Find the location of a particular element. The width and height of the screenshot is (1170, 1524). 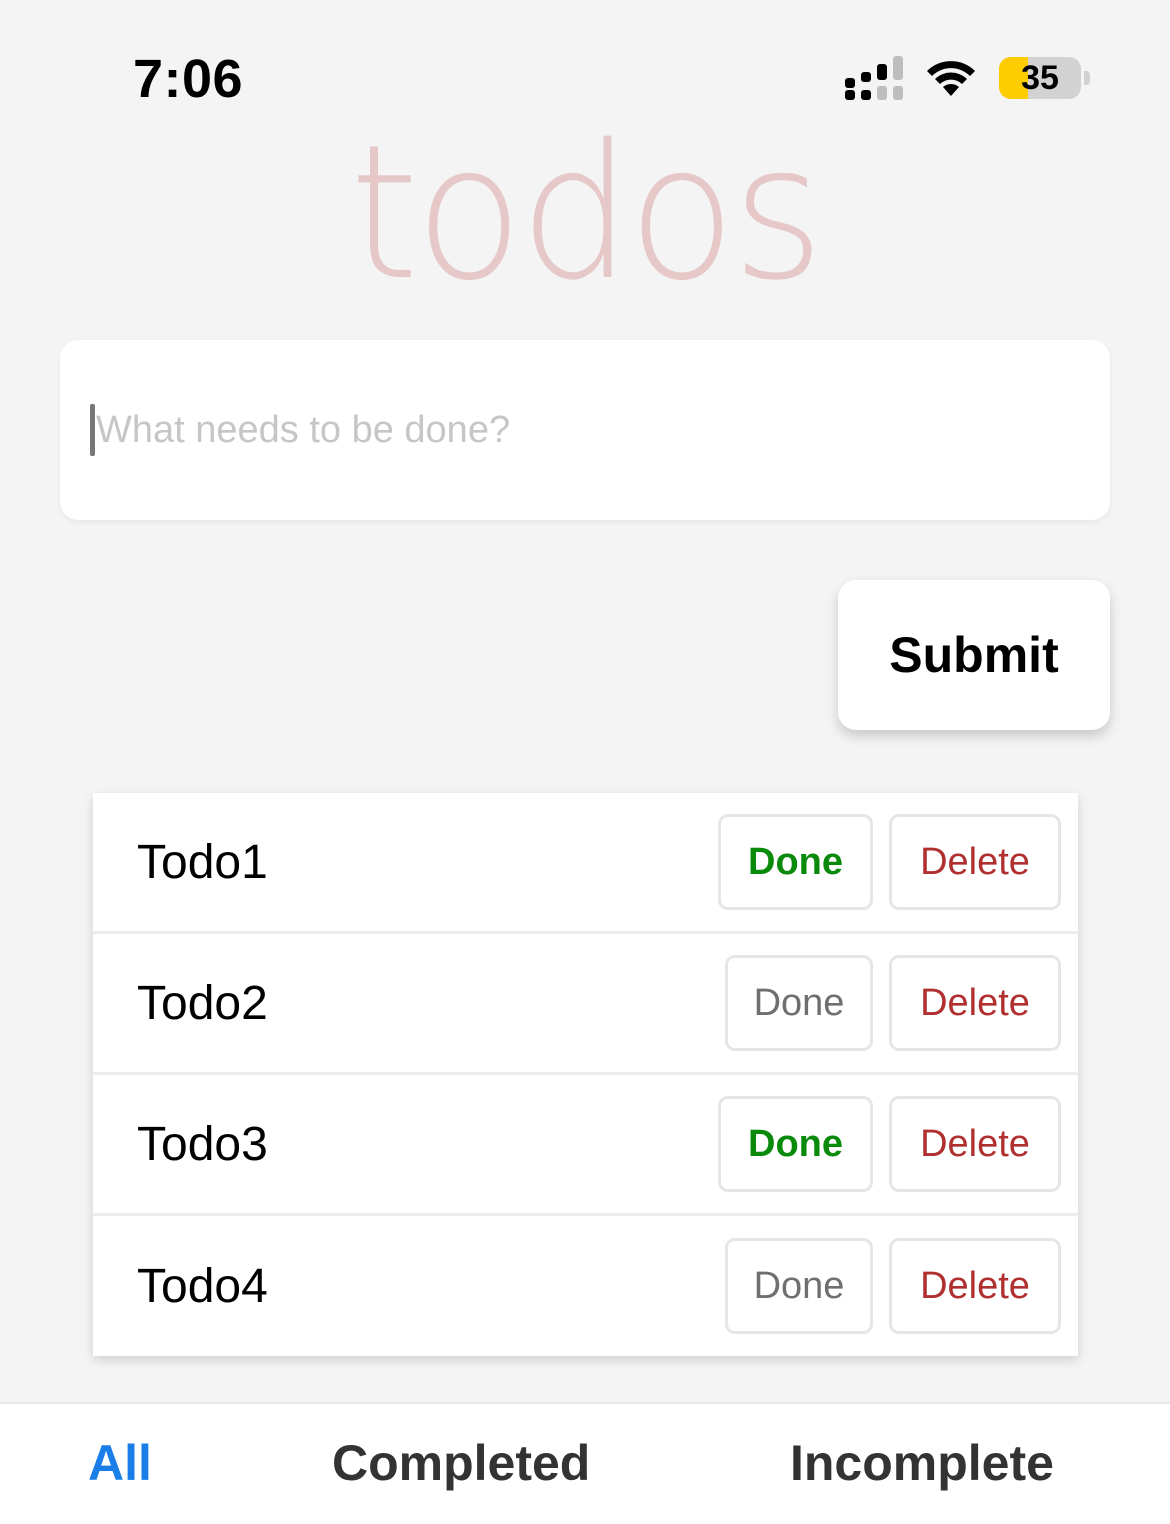

todo-input-container is located at coordinates (585, 430).